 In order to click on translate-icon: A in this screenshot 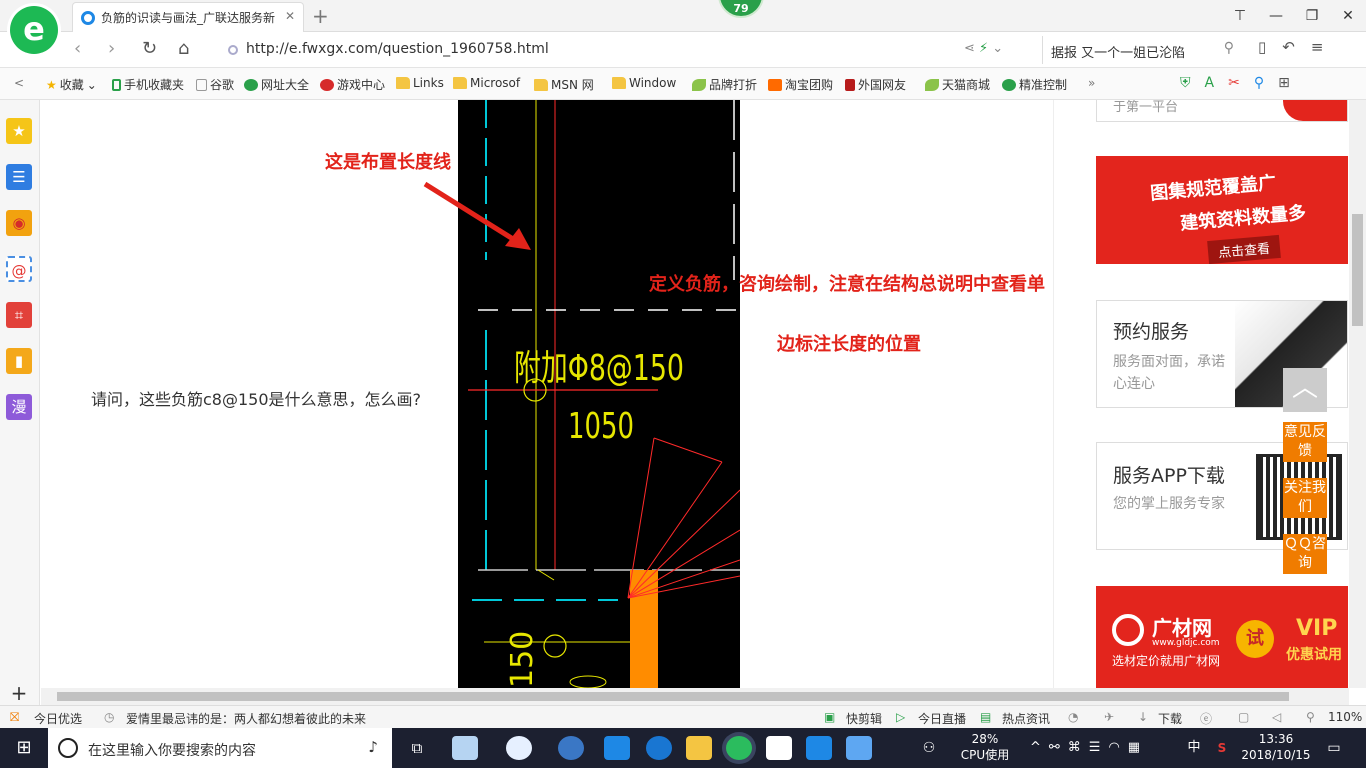, I will do `click(1210, 83)`.